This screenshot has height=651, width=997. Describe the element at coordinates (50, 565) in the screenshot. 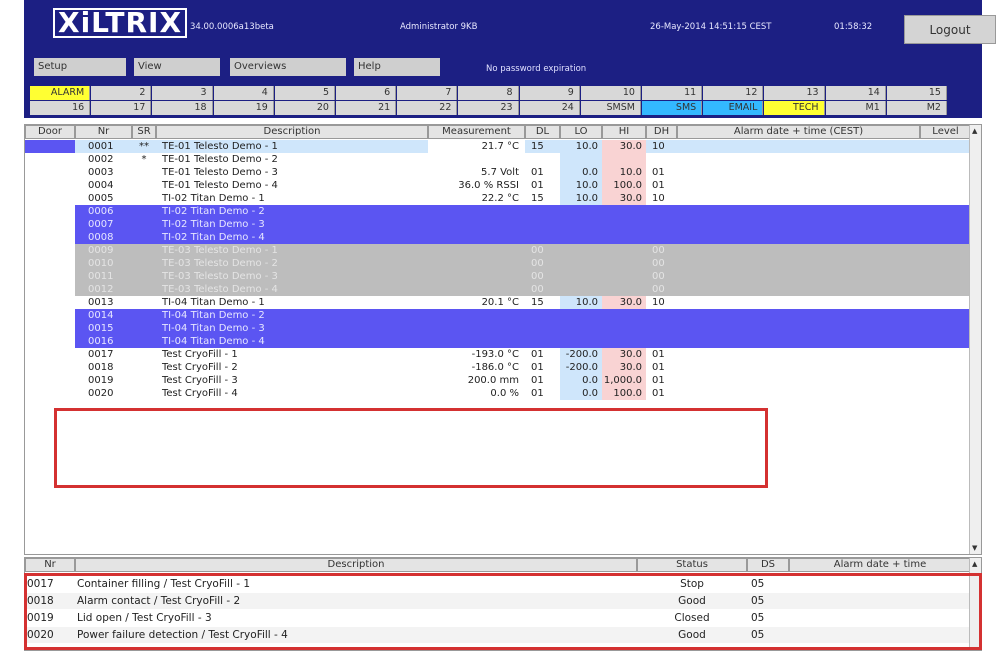

I see `event-column-header-nr: Nr` at that location.